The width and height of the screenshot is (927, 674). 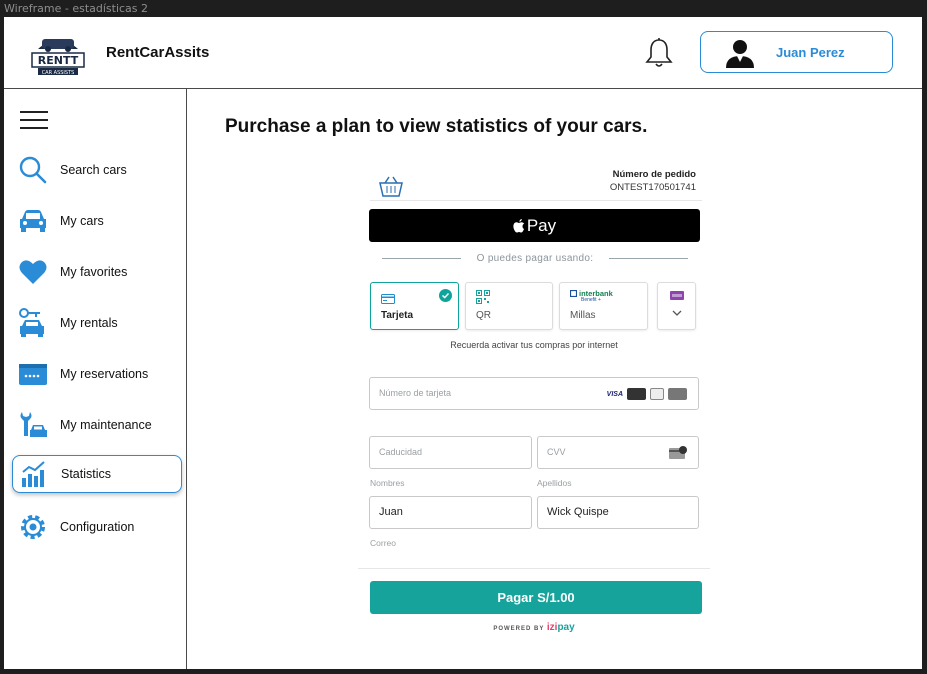 I want to click on alternative-methods-divider: O puedes pagar usando:, so click(x=535, y=258).